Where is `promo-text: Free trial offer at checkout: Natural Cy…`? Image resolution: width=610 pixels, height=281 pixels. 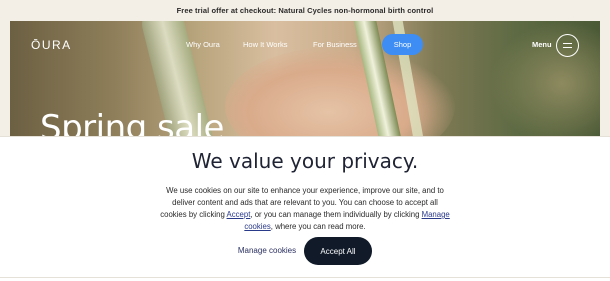
promo-text: Free trial offer at checkout: Natural Cy… is located at coordinates (305, 10).